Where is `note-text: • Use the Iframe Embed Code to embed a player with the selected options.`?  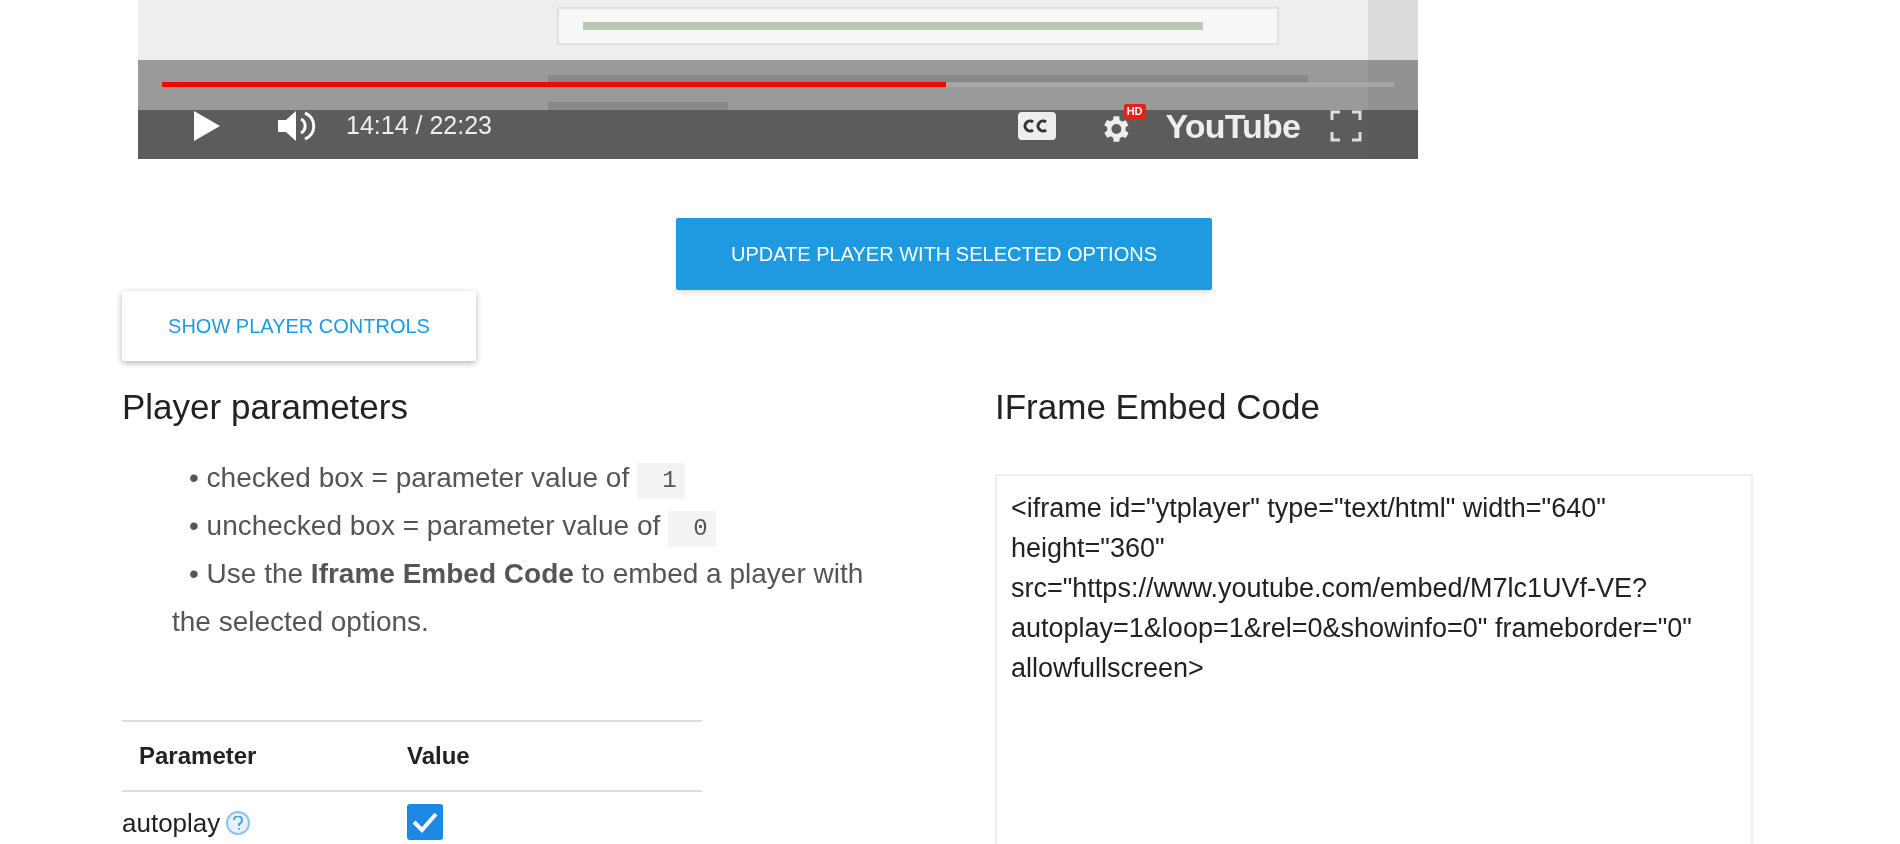 note-text: • Use the Iframe Embed Code to embed a player with the selected options. is located at coordinates (518, 597).